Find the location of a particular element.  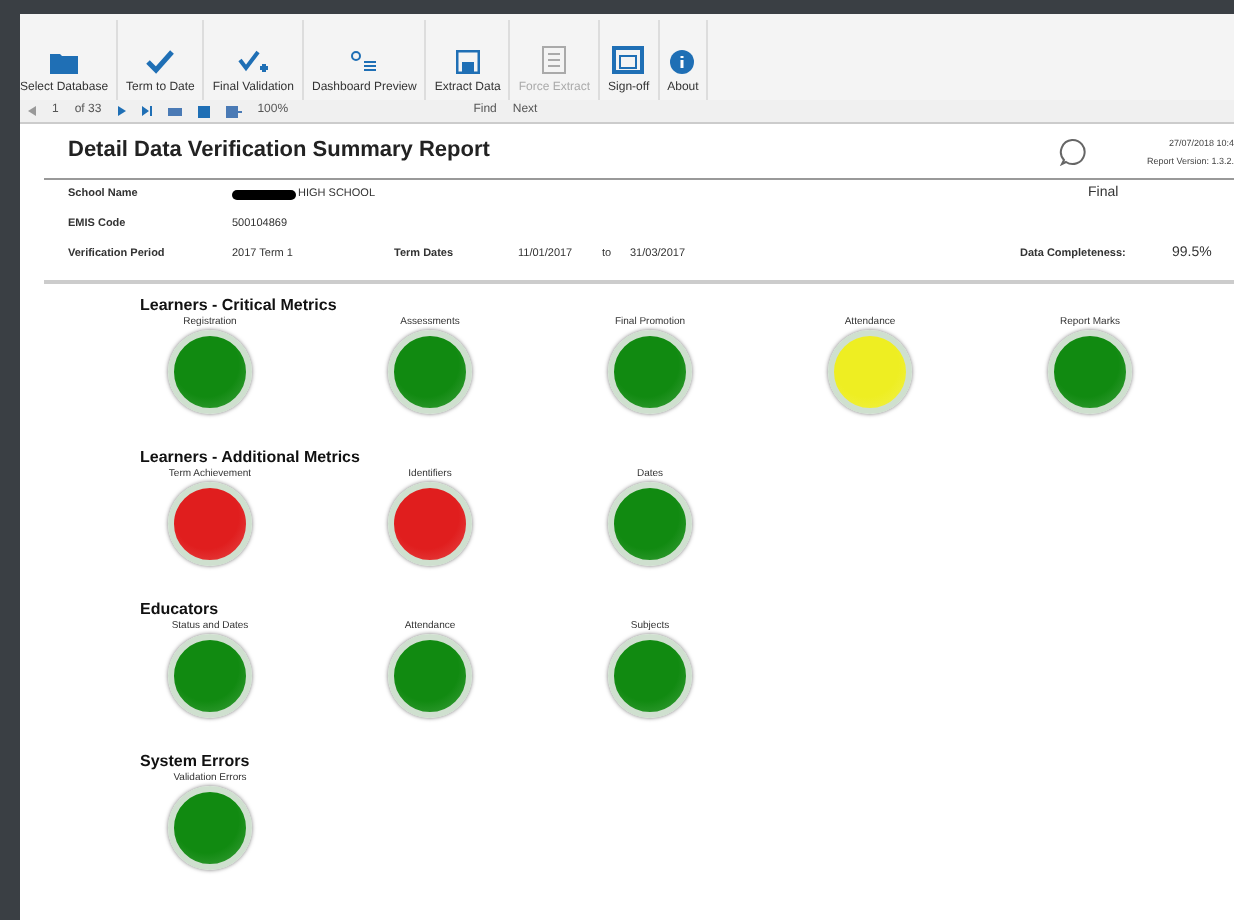

report-title: Detail Data Verification Summary Report is located at coordinates (279, 151).